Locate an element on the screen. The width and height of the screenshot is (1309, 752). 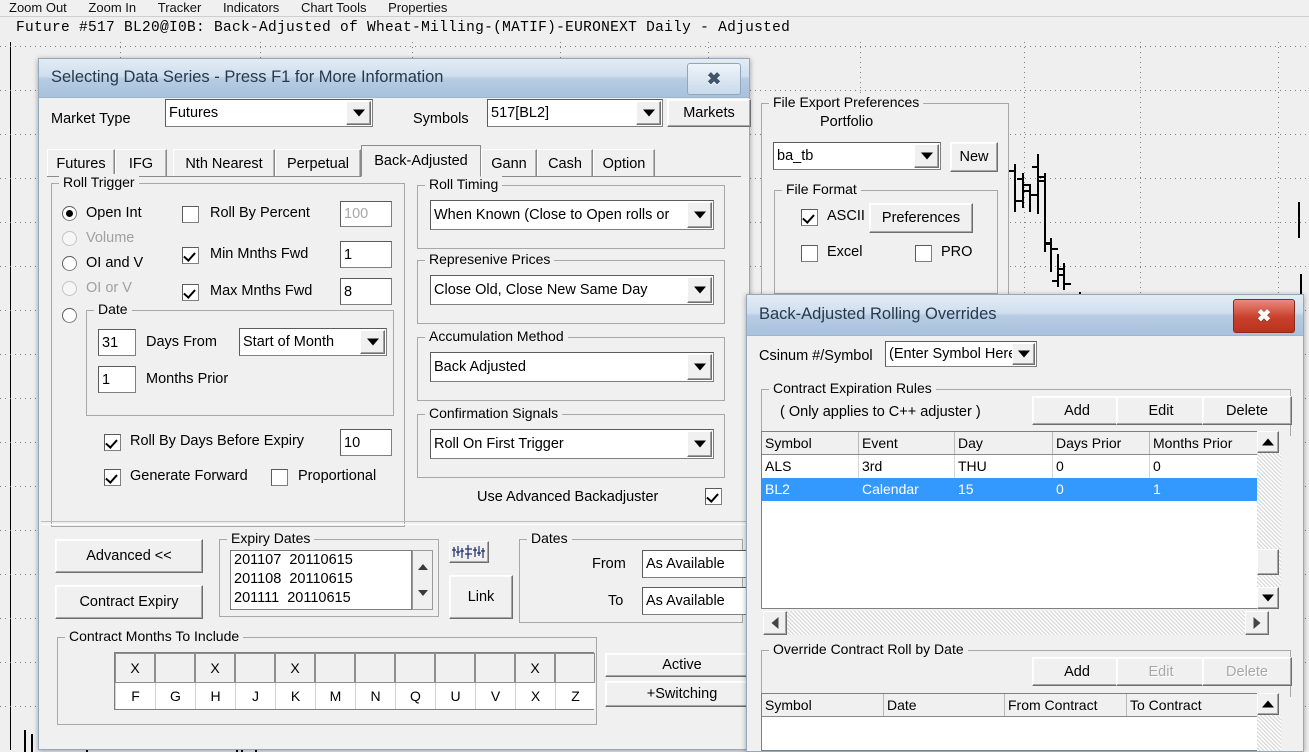
checkbox-proportional is located at coordinates (279, 477).